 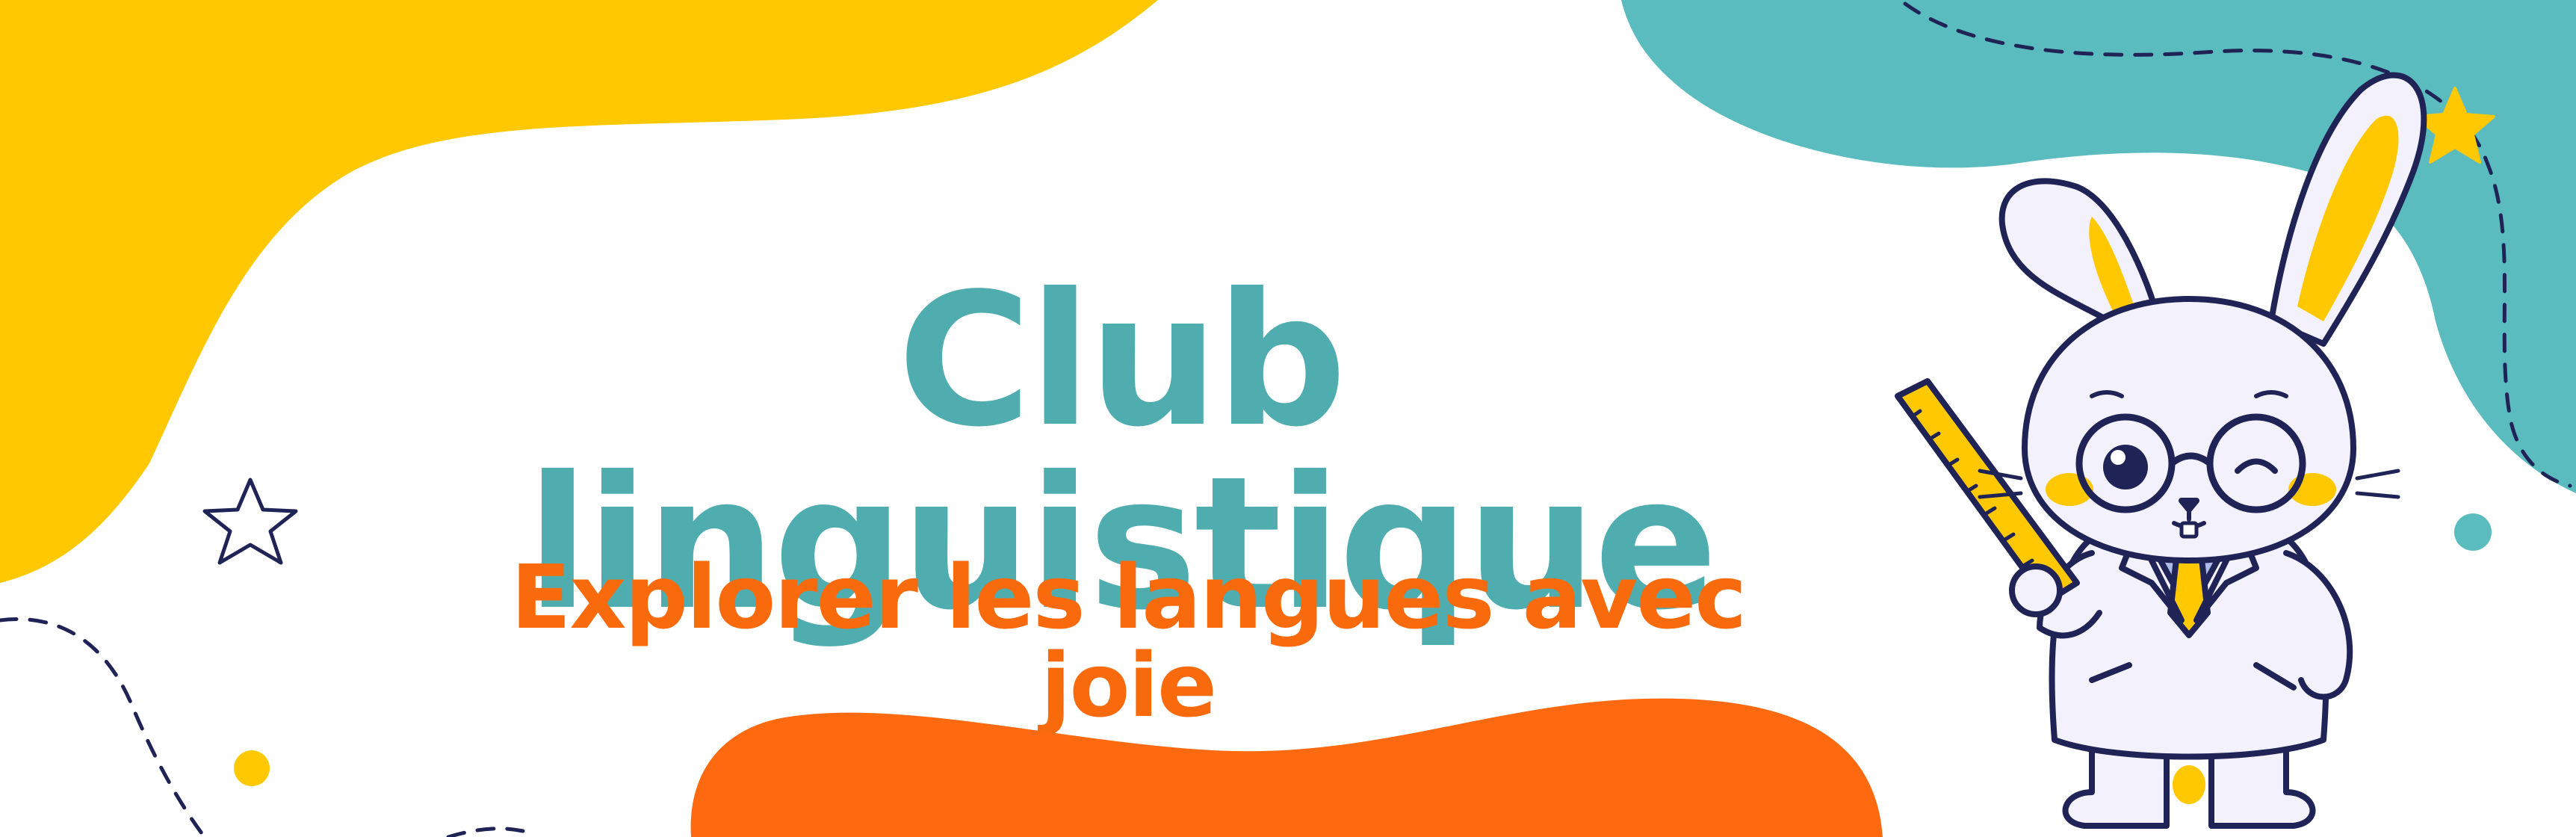 I want to click on dashed-path-bottom, so click(x=102, y=726).